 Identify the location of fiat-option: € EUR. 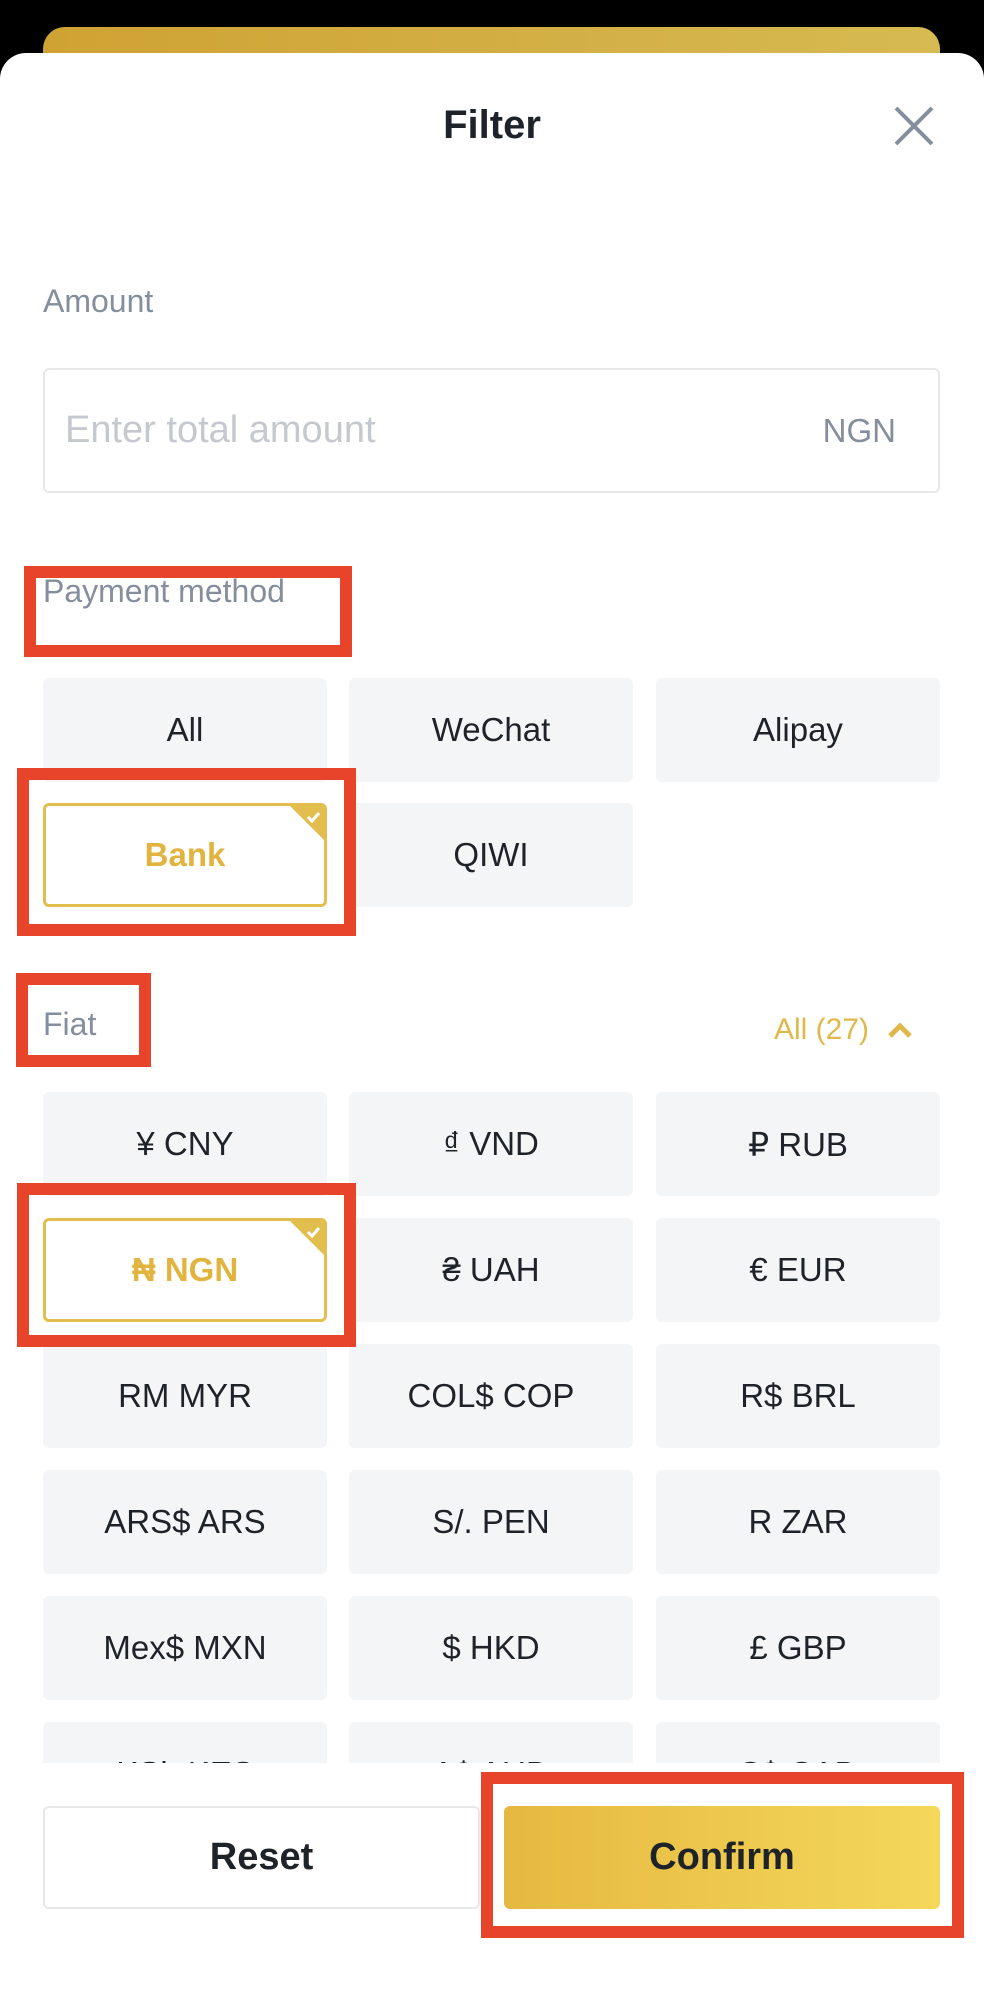
(798, 1270).